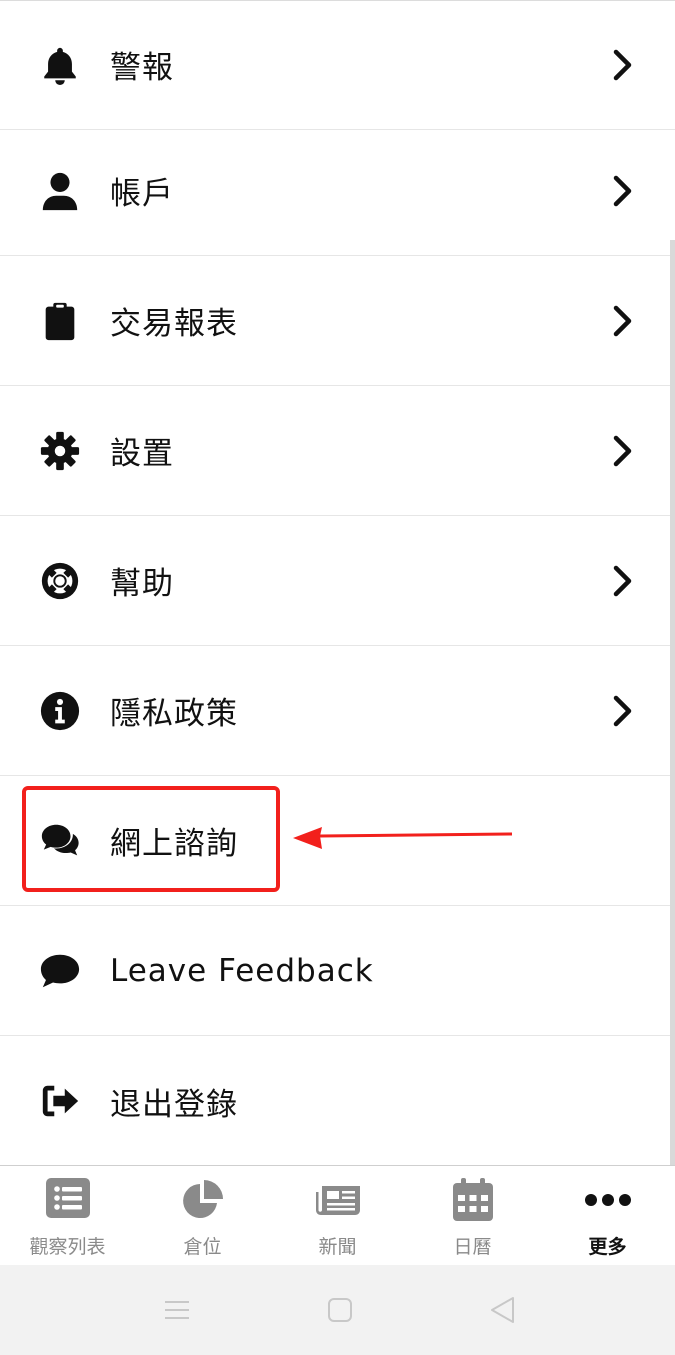  Describe the element at coordinates (60, 321) in the screenshot. I see `clipboard-icon` at that location.